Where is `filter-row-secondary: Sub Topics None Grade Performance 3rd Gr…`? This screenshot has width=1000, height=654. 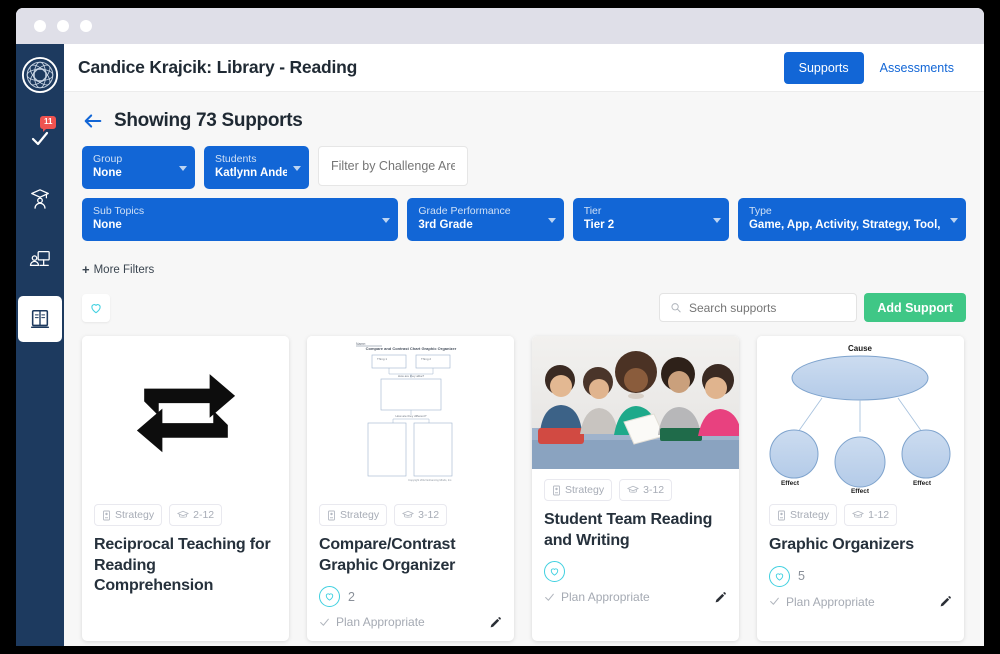 filter-row-secondary: Sub Topics None Grade Performance 3rd Gr… is located at coordinates (524, 220).